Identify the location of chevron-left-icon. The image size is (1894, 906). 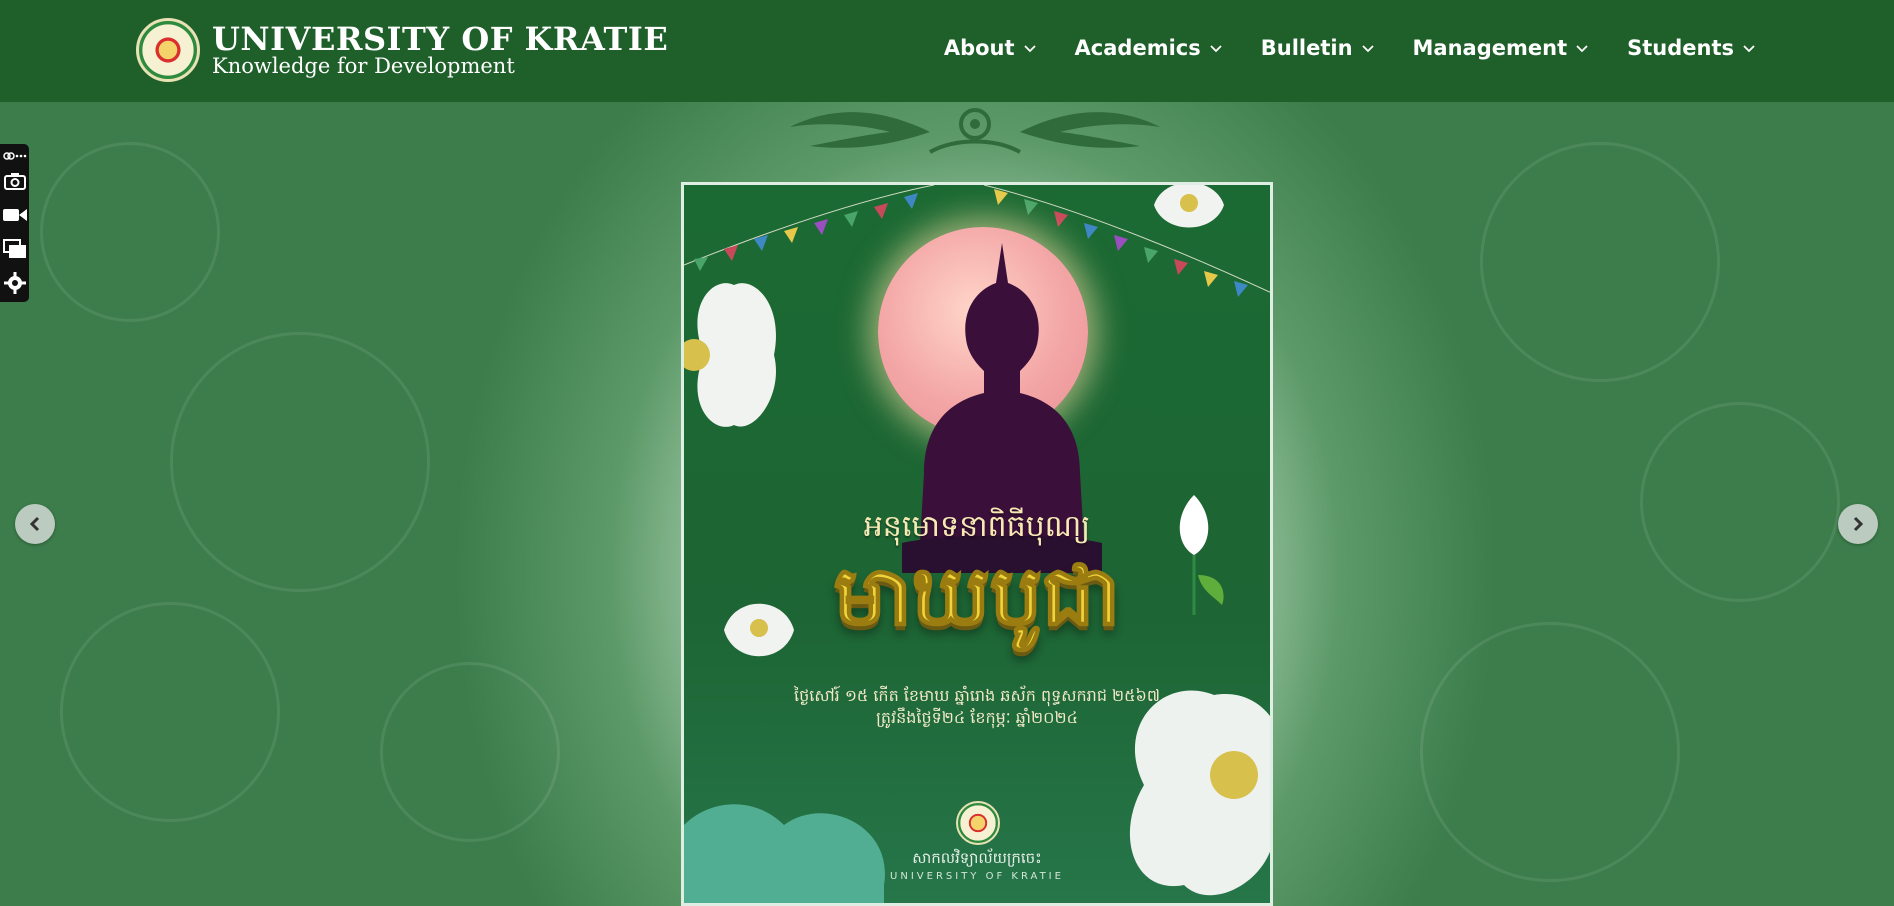
(34, 524).